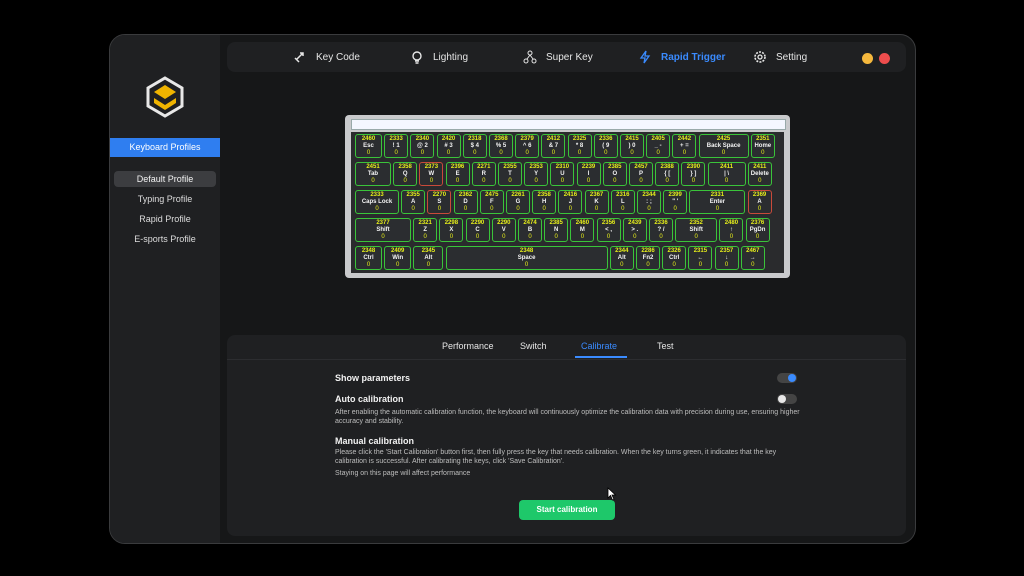 This screenshot has width=1024, height=576. I want to click on key-b: 2474 B 0, so click(530, 230).